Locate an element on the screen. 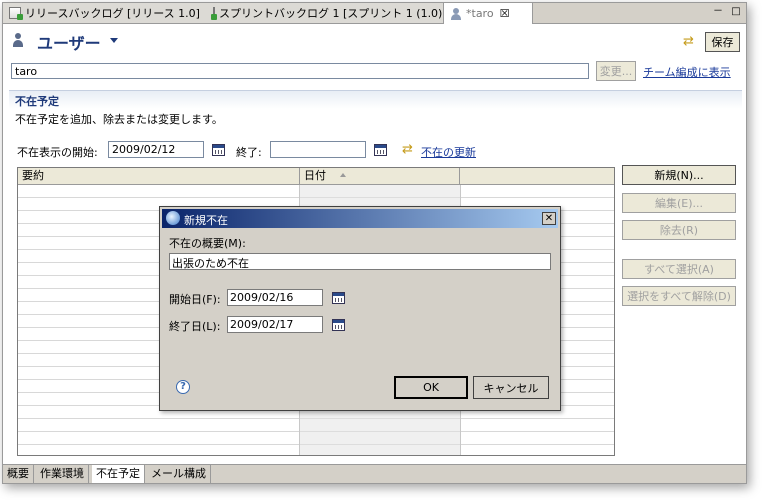 The height and width of the screenshot is (500, 763). start-date-field: 2009/02/16 is located at coordinates (275, 297).